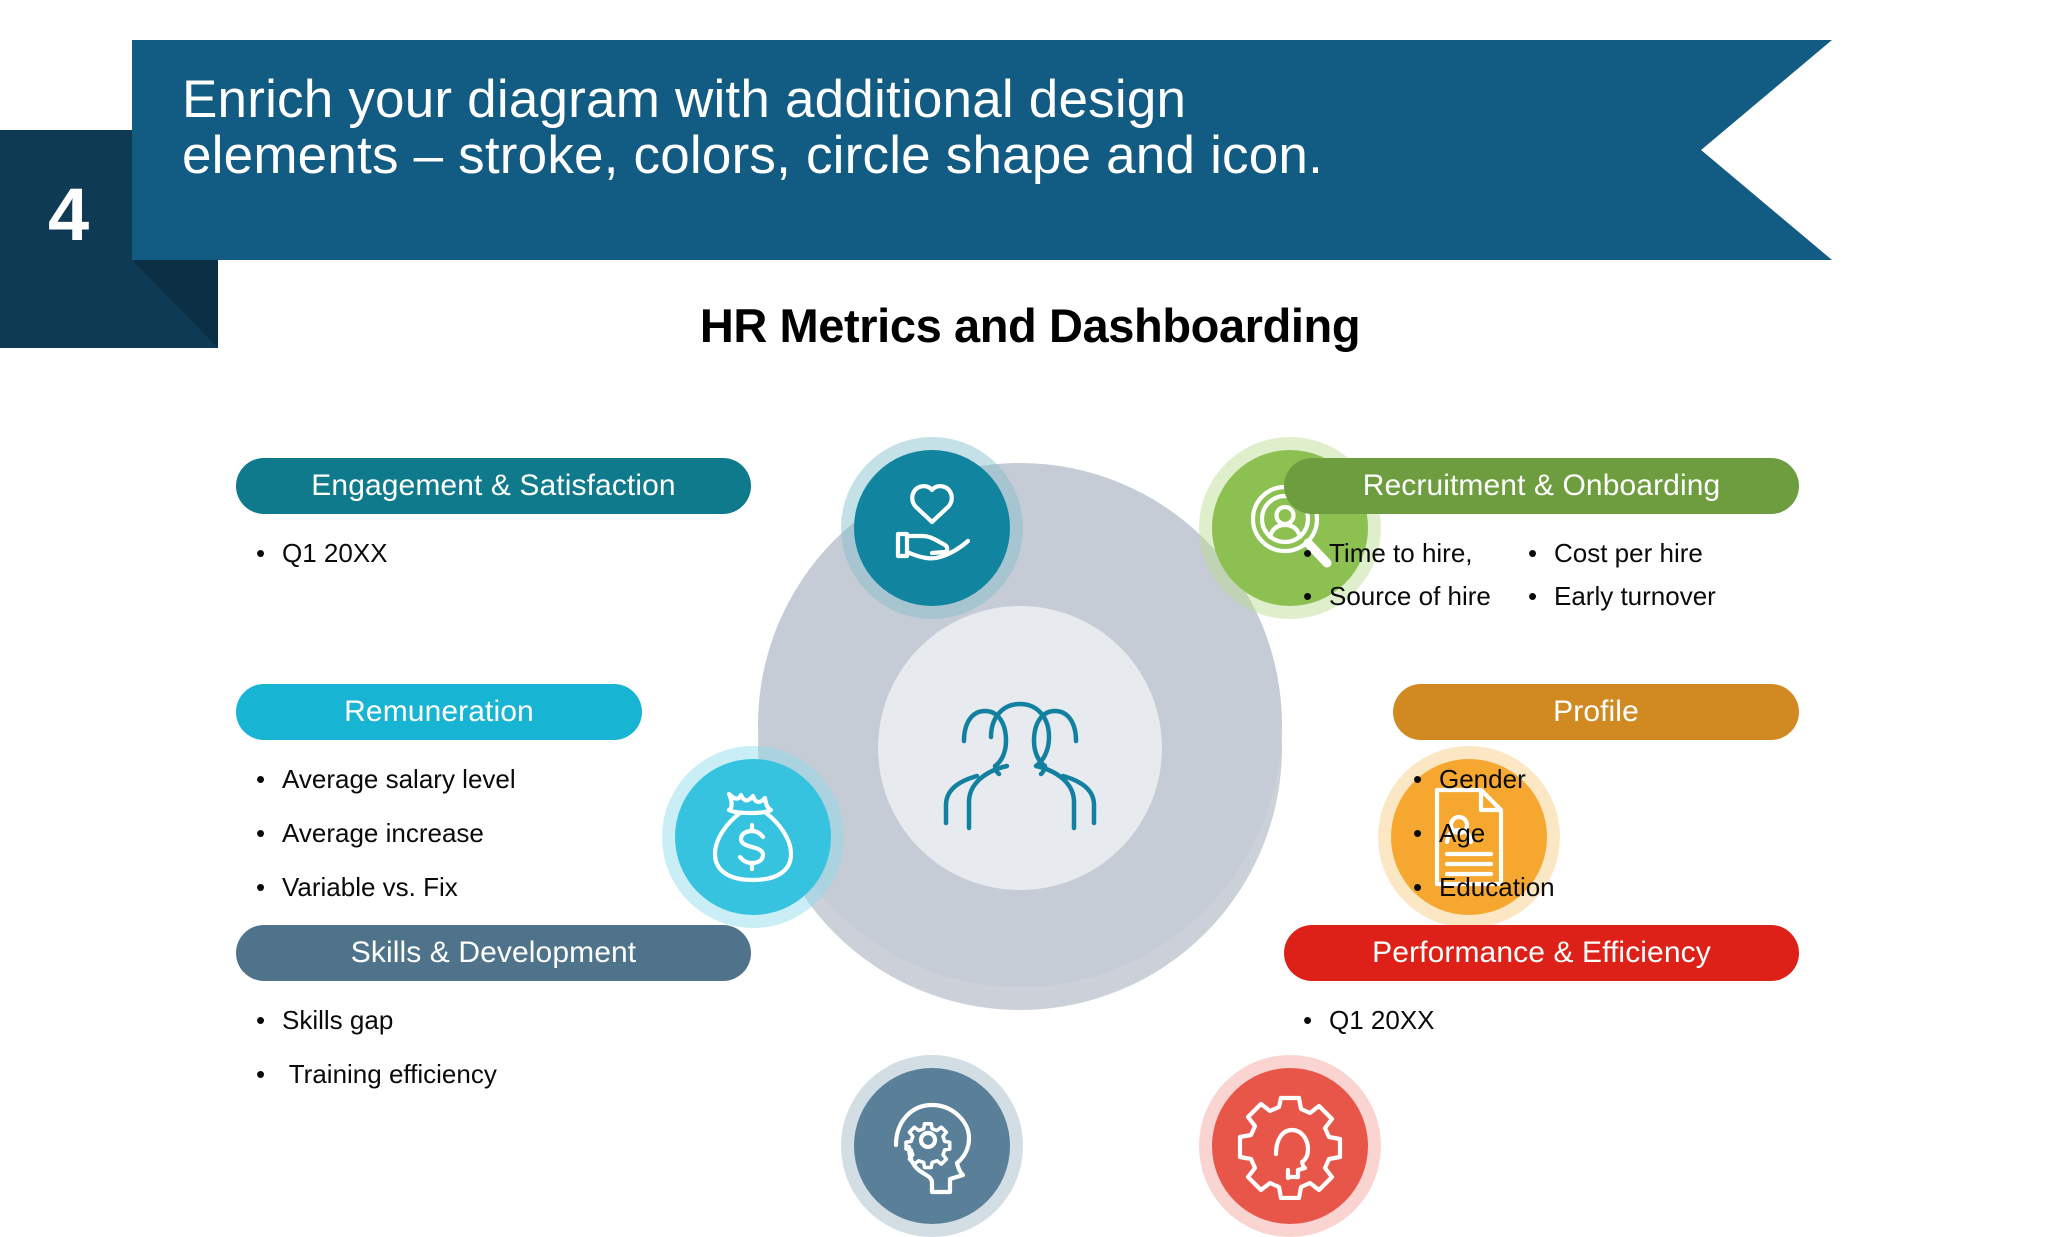  I want to click on list-item: • Early turnover, so click(1622, 596).